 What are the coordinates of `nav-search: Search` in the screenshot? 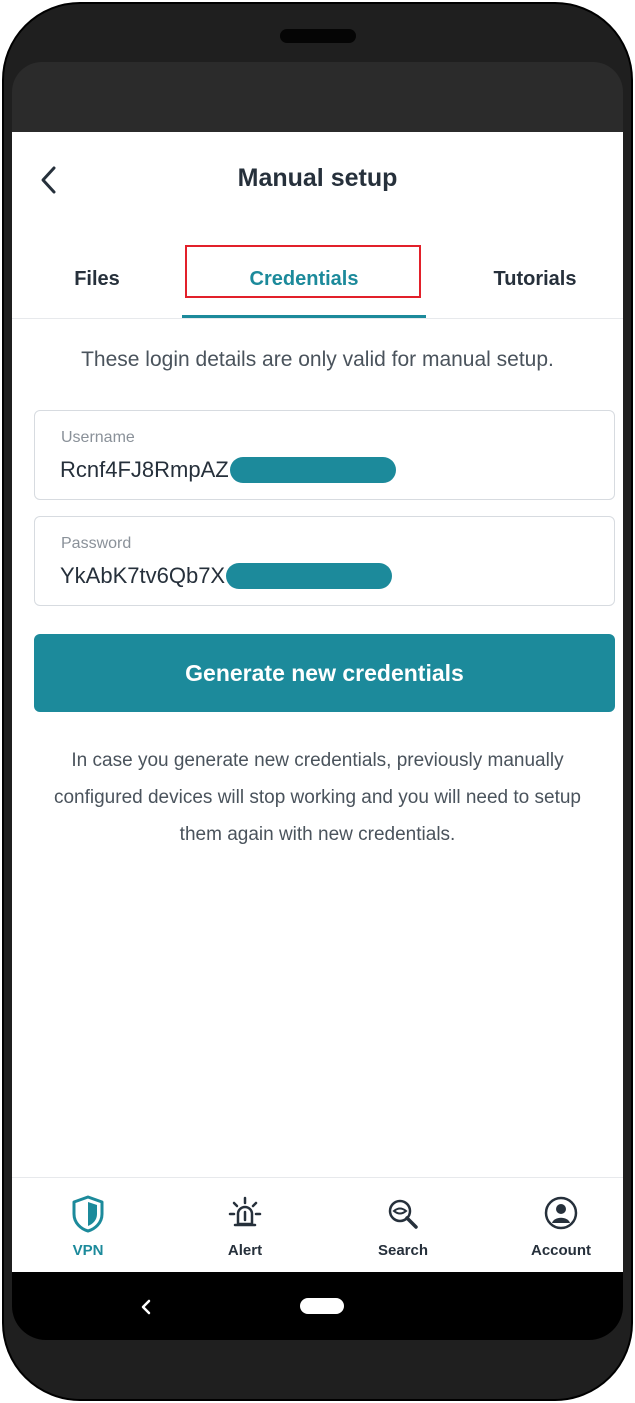 It's located at (403, 1225).